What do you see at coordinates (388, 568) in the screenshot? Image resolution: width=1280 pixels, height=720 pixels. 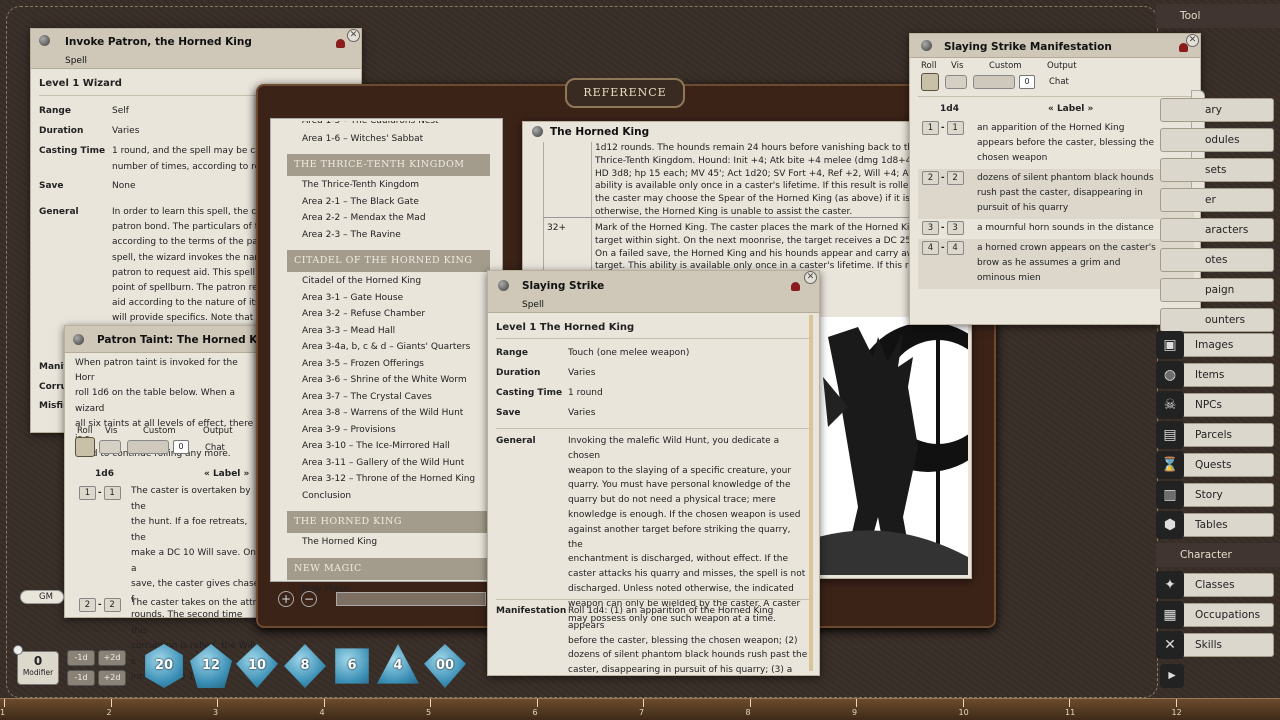 I see `toc-section-header: NEW MAGIC` at bounding box center [388, 568].